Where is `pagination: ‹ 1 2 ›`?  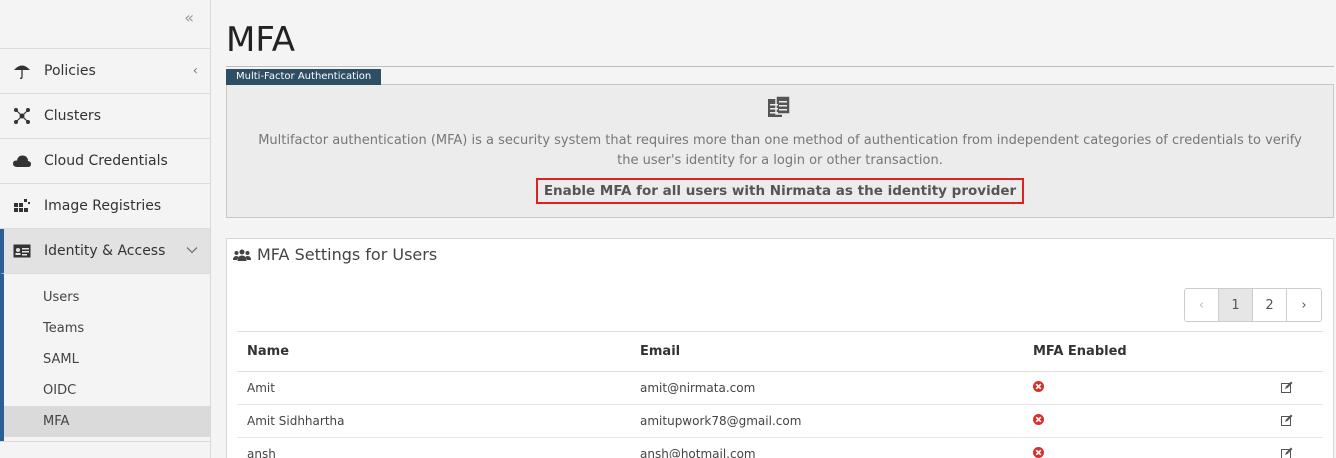
pagination: ‹ 1 2 › is located at coordinates (1253, 305).